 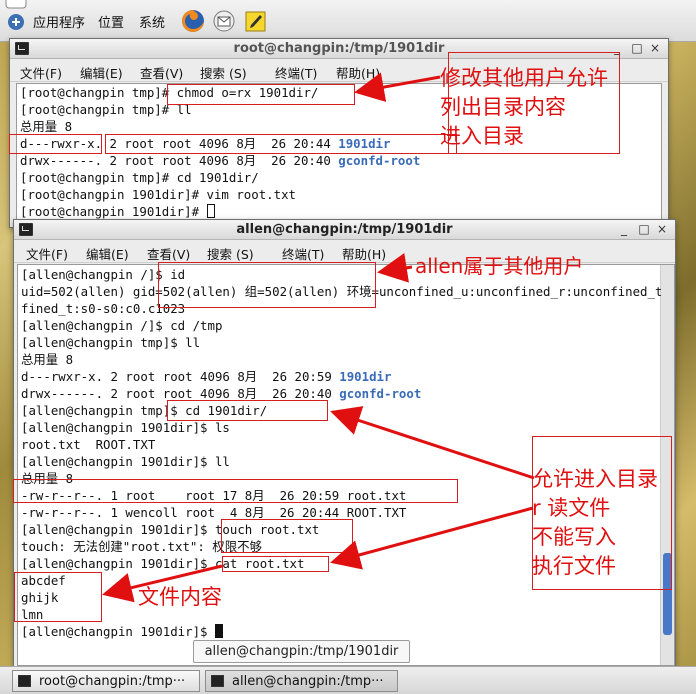 I want to click on window-tooltip: allen@changpin:/tmp/1901dir, so click(x=301, y=651).